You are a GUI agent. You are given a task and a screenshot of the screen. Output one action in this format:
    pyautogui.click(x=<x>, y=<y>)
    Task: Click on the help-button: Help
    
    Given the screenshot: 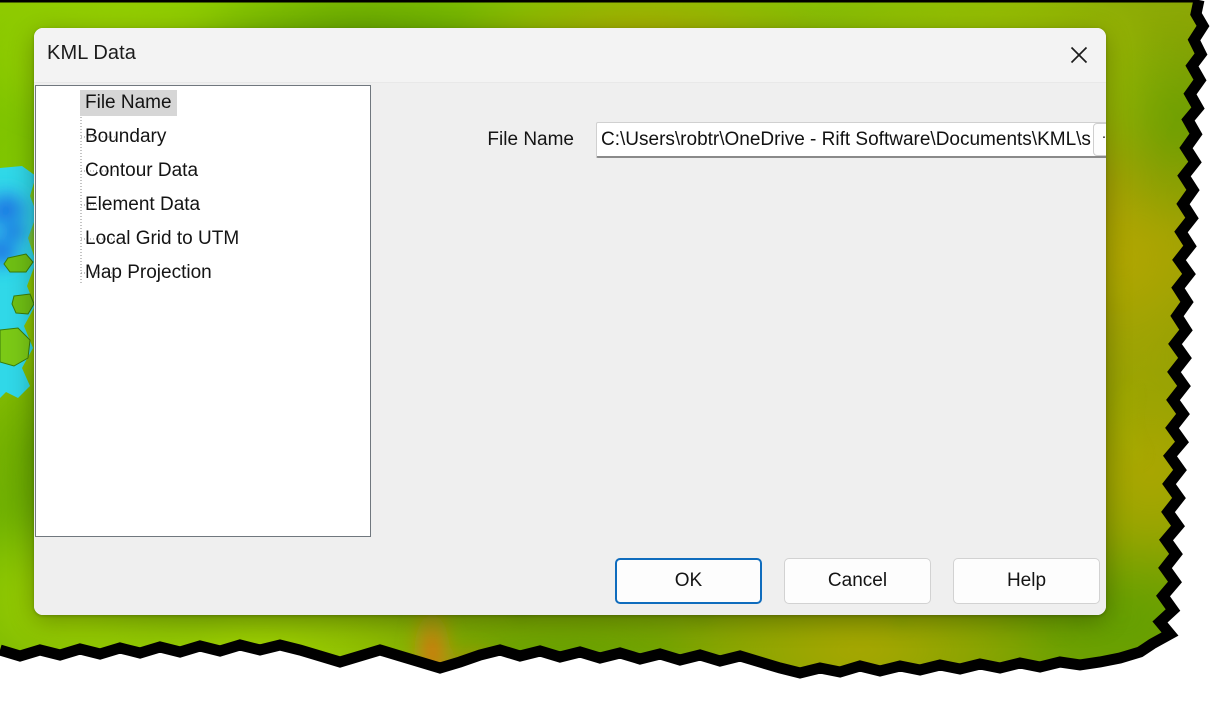 What is the action you would take?
    pyautogui.click(x=1026, y=581)
    